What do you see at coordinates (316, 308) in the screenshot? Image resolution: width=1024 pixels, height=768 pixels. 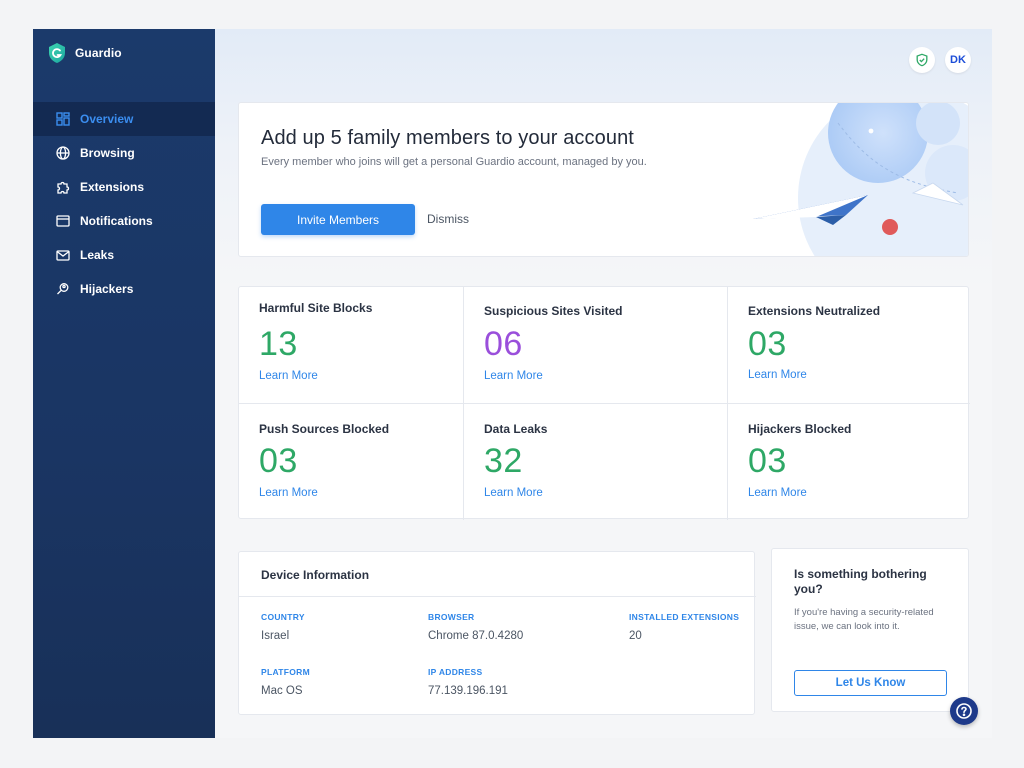 I see `stat-label: Harmful Site Blocks` at bounding box center [316, 308].